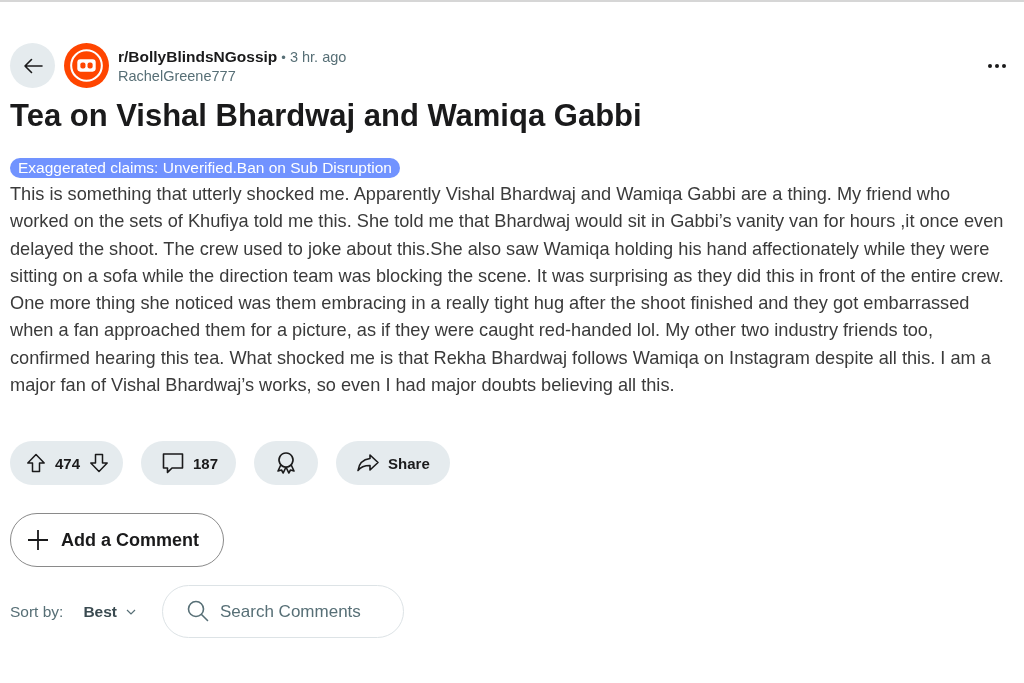  Describe the element at coordinates (37, 611) in the screenshot. I see `sort-label: Sort by:` at that location.